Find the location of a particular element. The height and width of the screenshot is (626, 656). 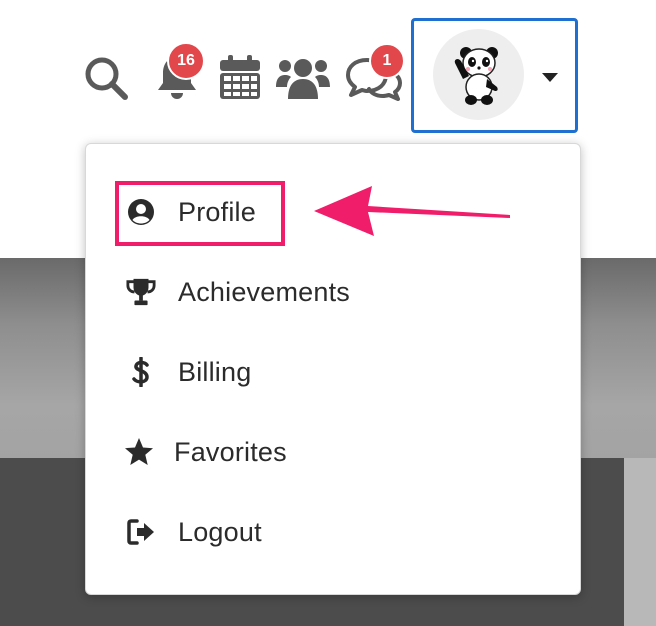

groups-button is located at coordinates (303, 78).